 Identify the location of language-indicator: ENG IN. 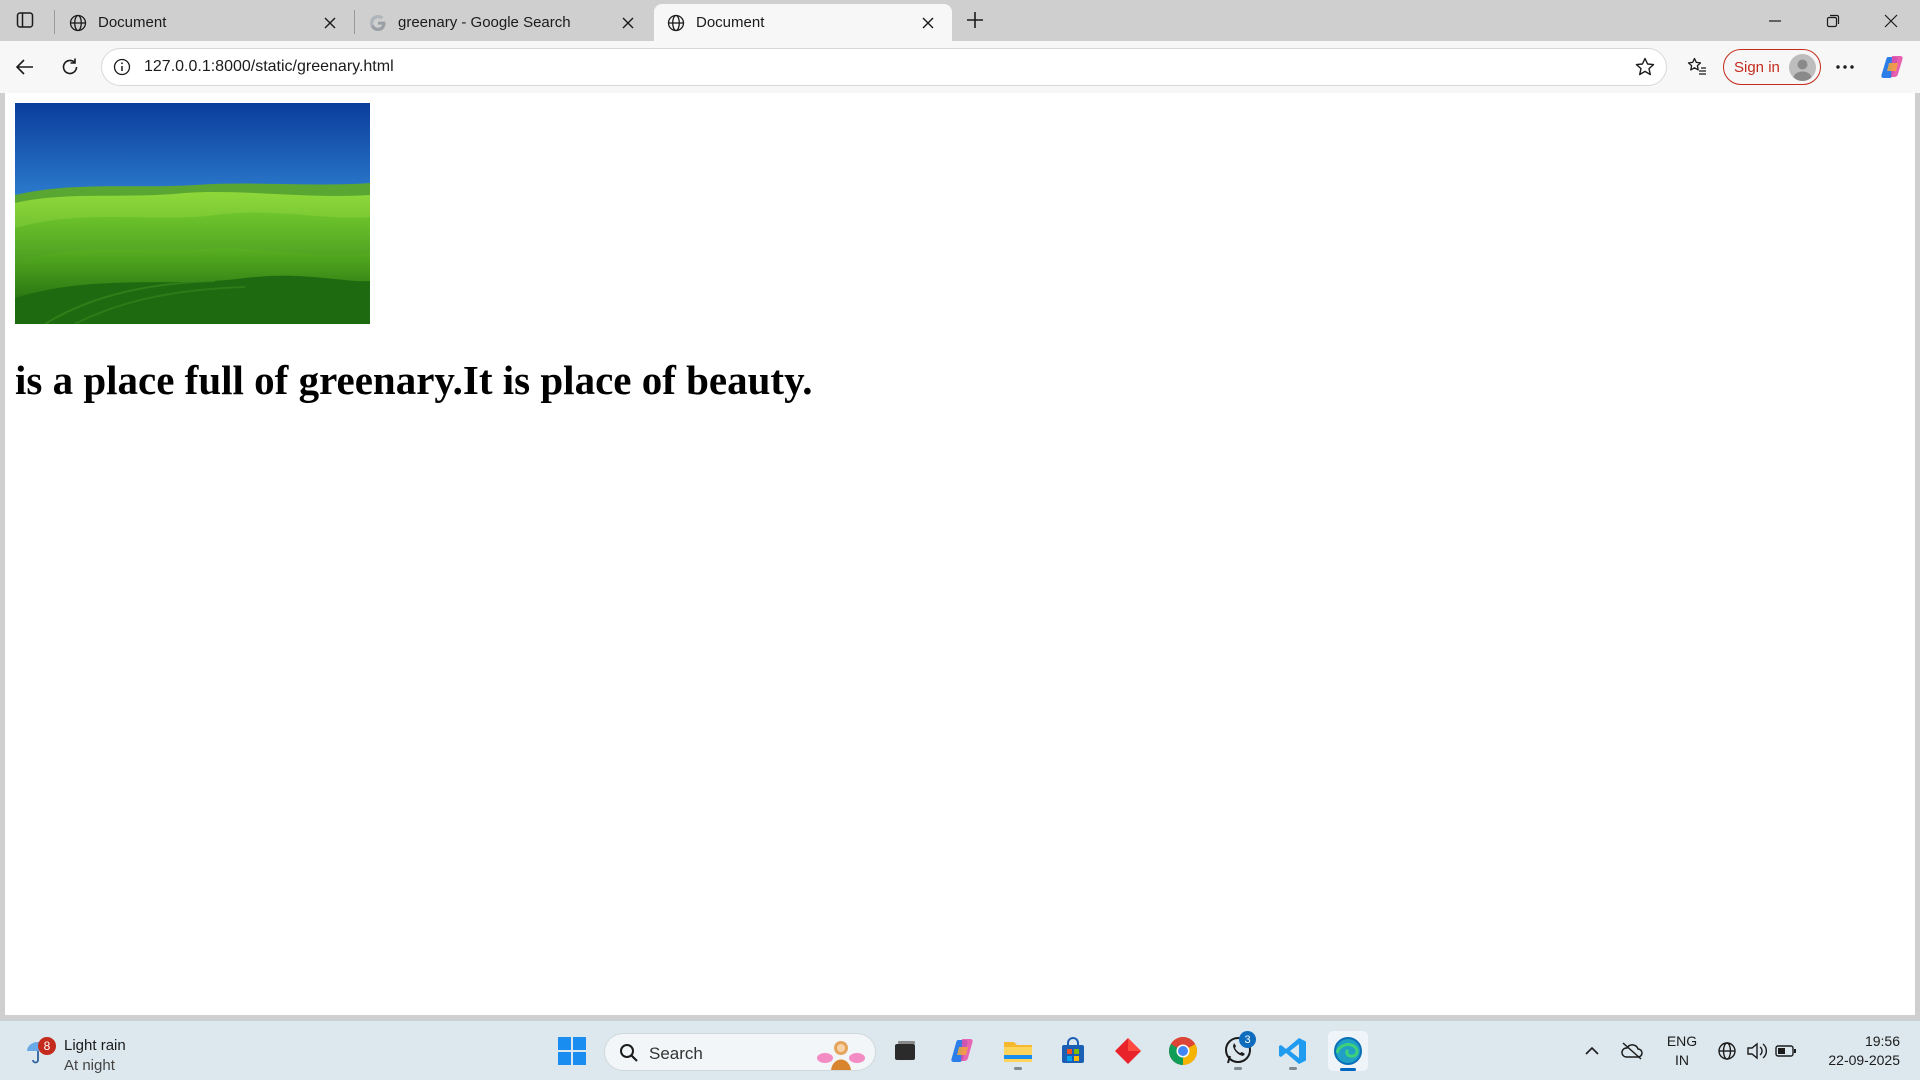
(1682, 1051).